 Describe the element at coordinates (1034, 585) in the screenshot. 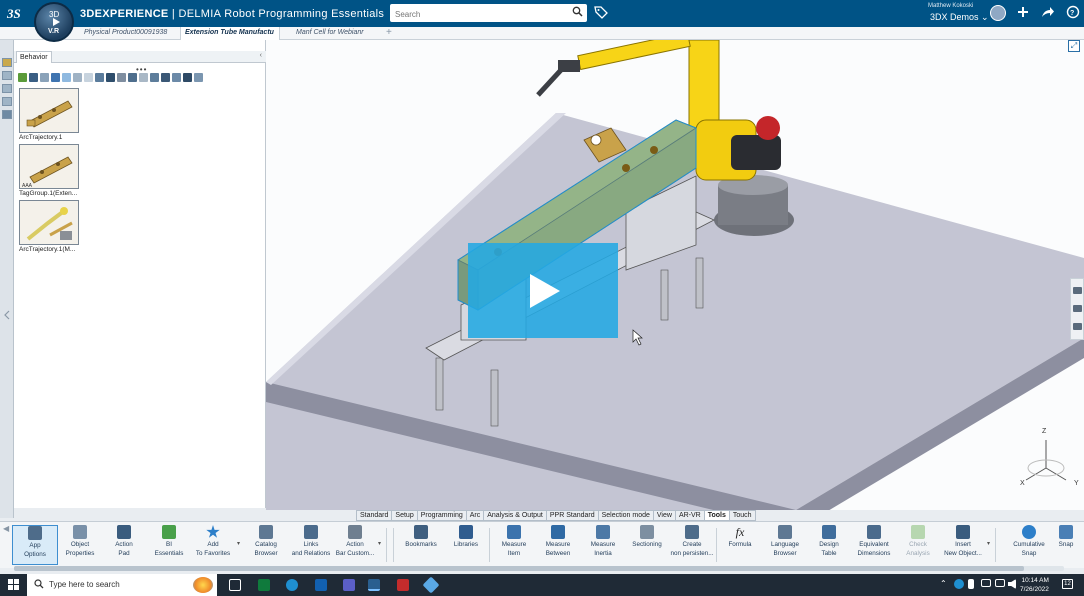

I see `taskbar-clock: 10:14 AM 7/26/2022` at that location.